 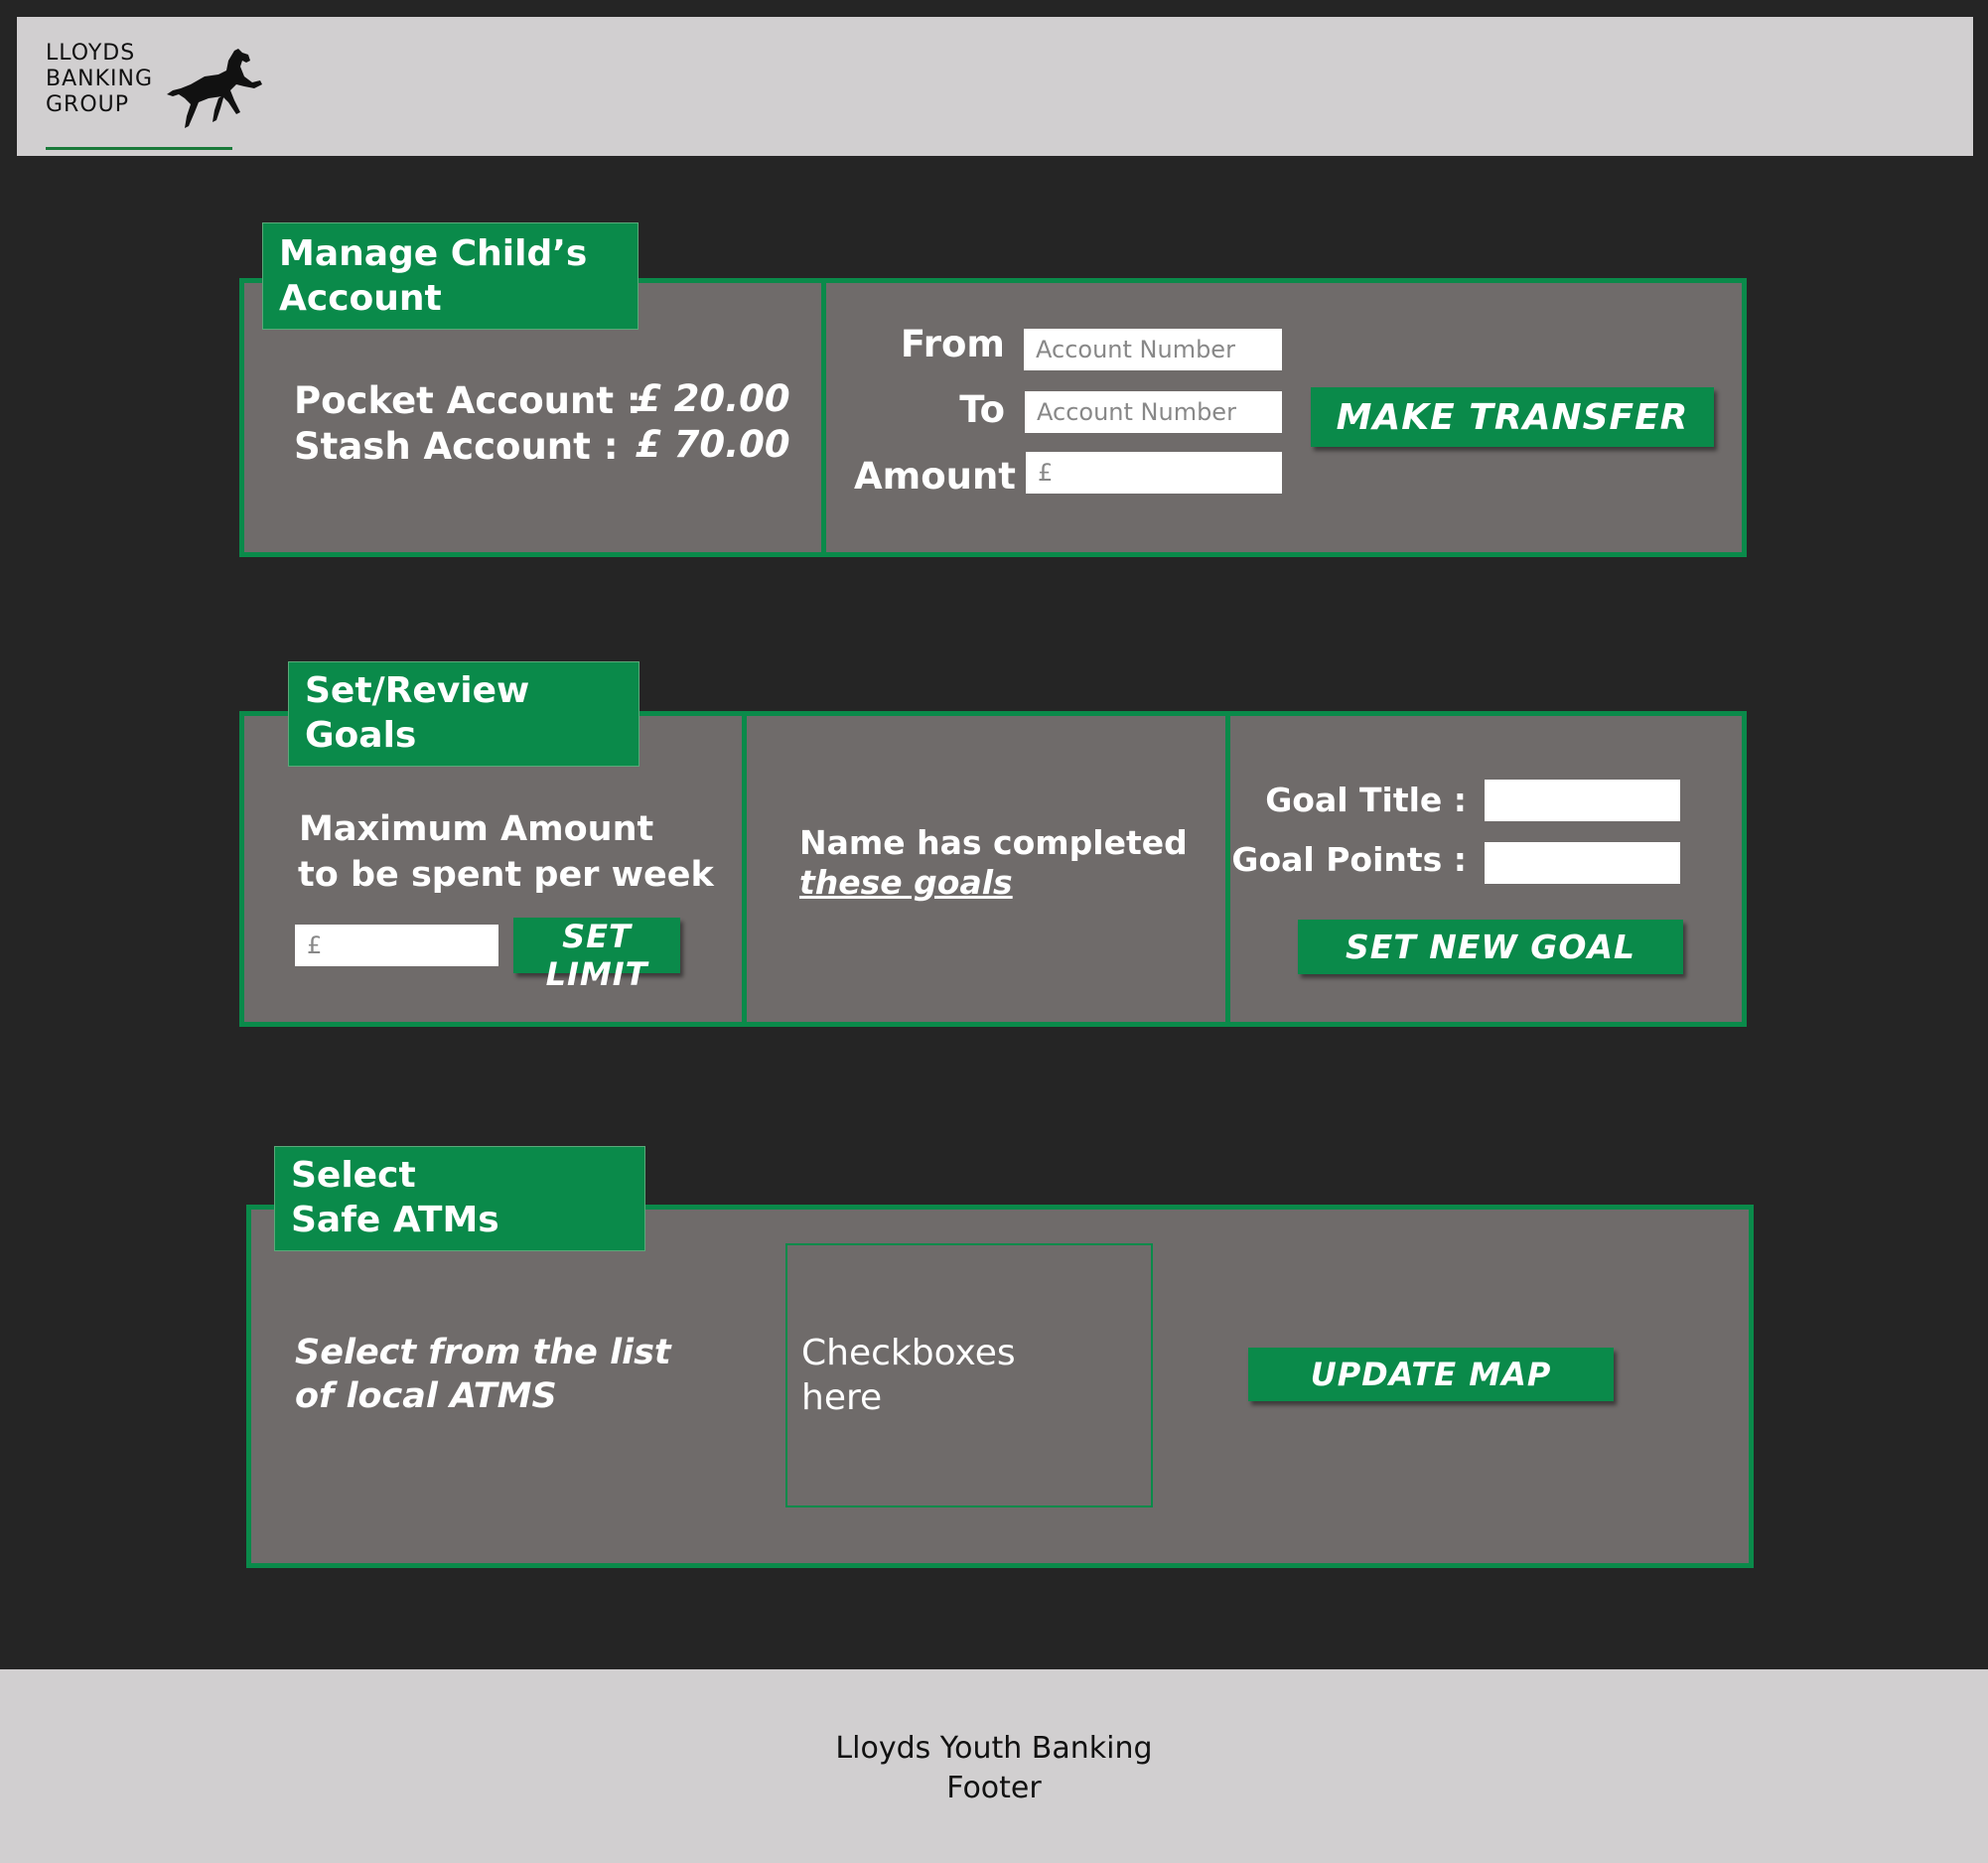 I want to click on completed-text: Name has completed, so click(x=993, y=842).